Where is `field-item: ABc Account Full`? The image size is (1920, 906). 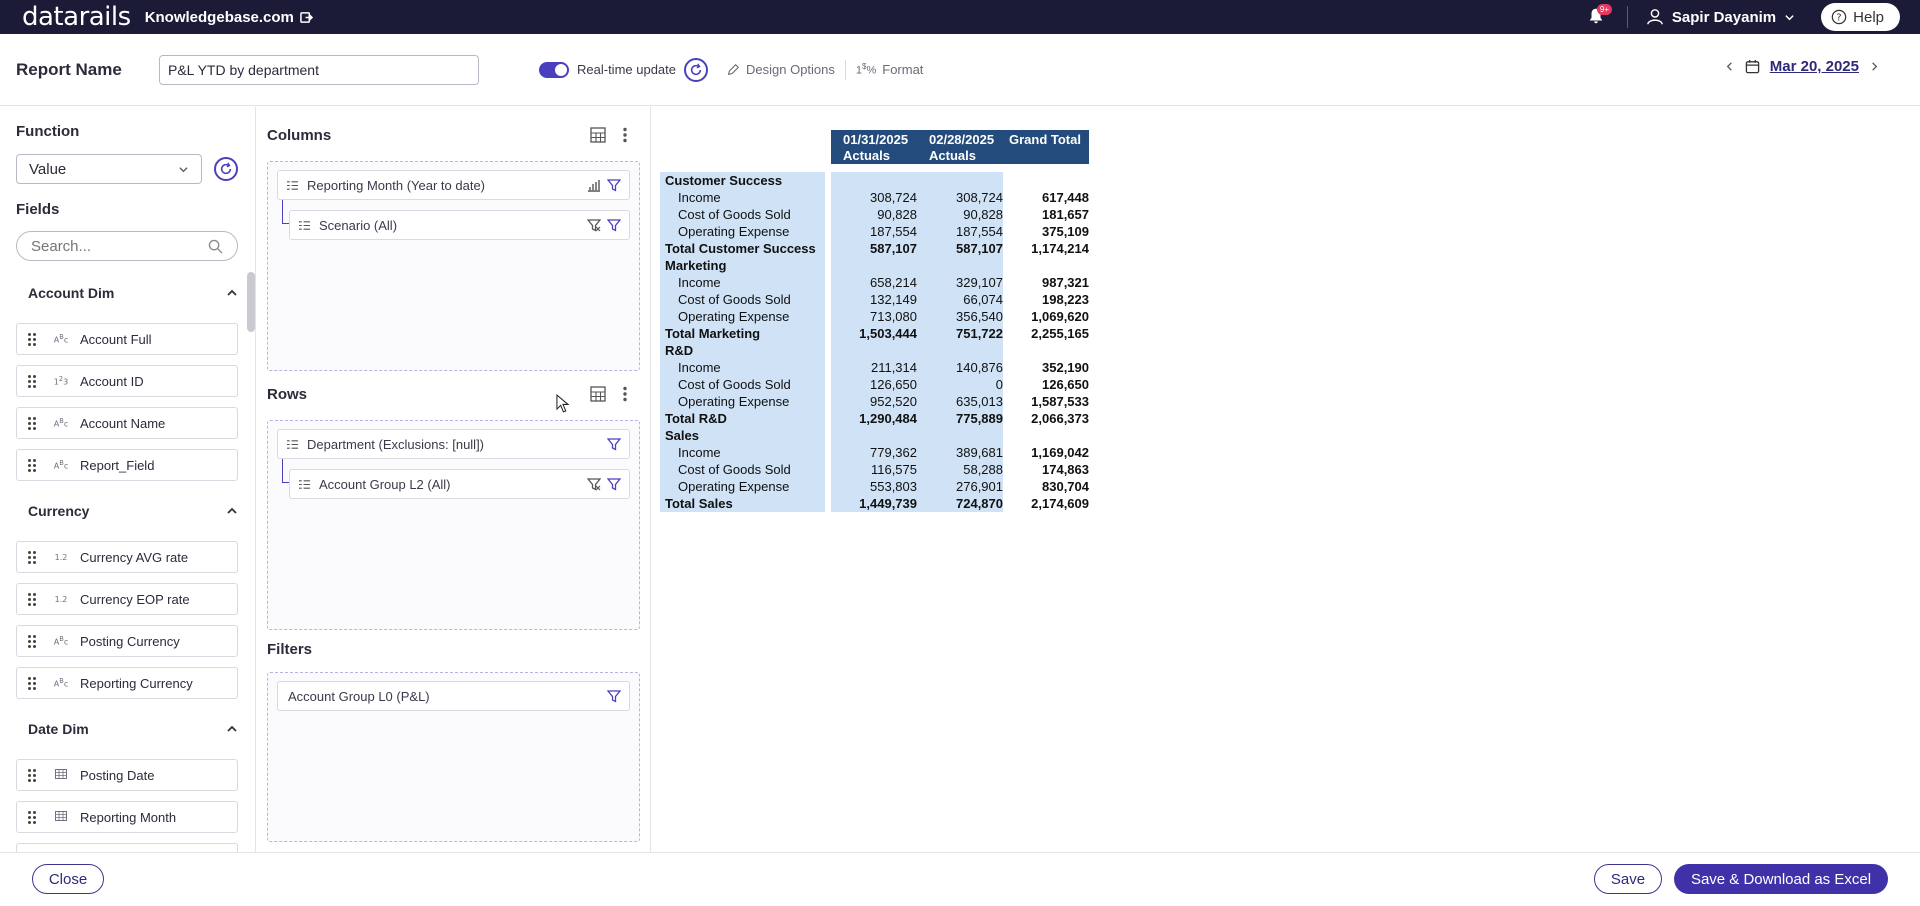
field-item: ABc Account Full is located at coordinates (127, 339).